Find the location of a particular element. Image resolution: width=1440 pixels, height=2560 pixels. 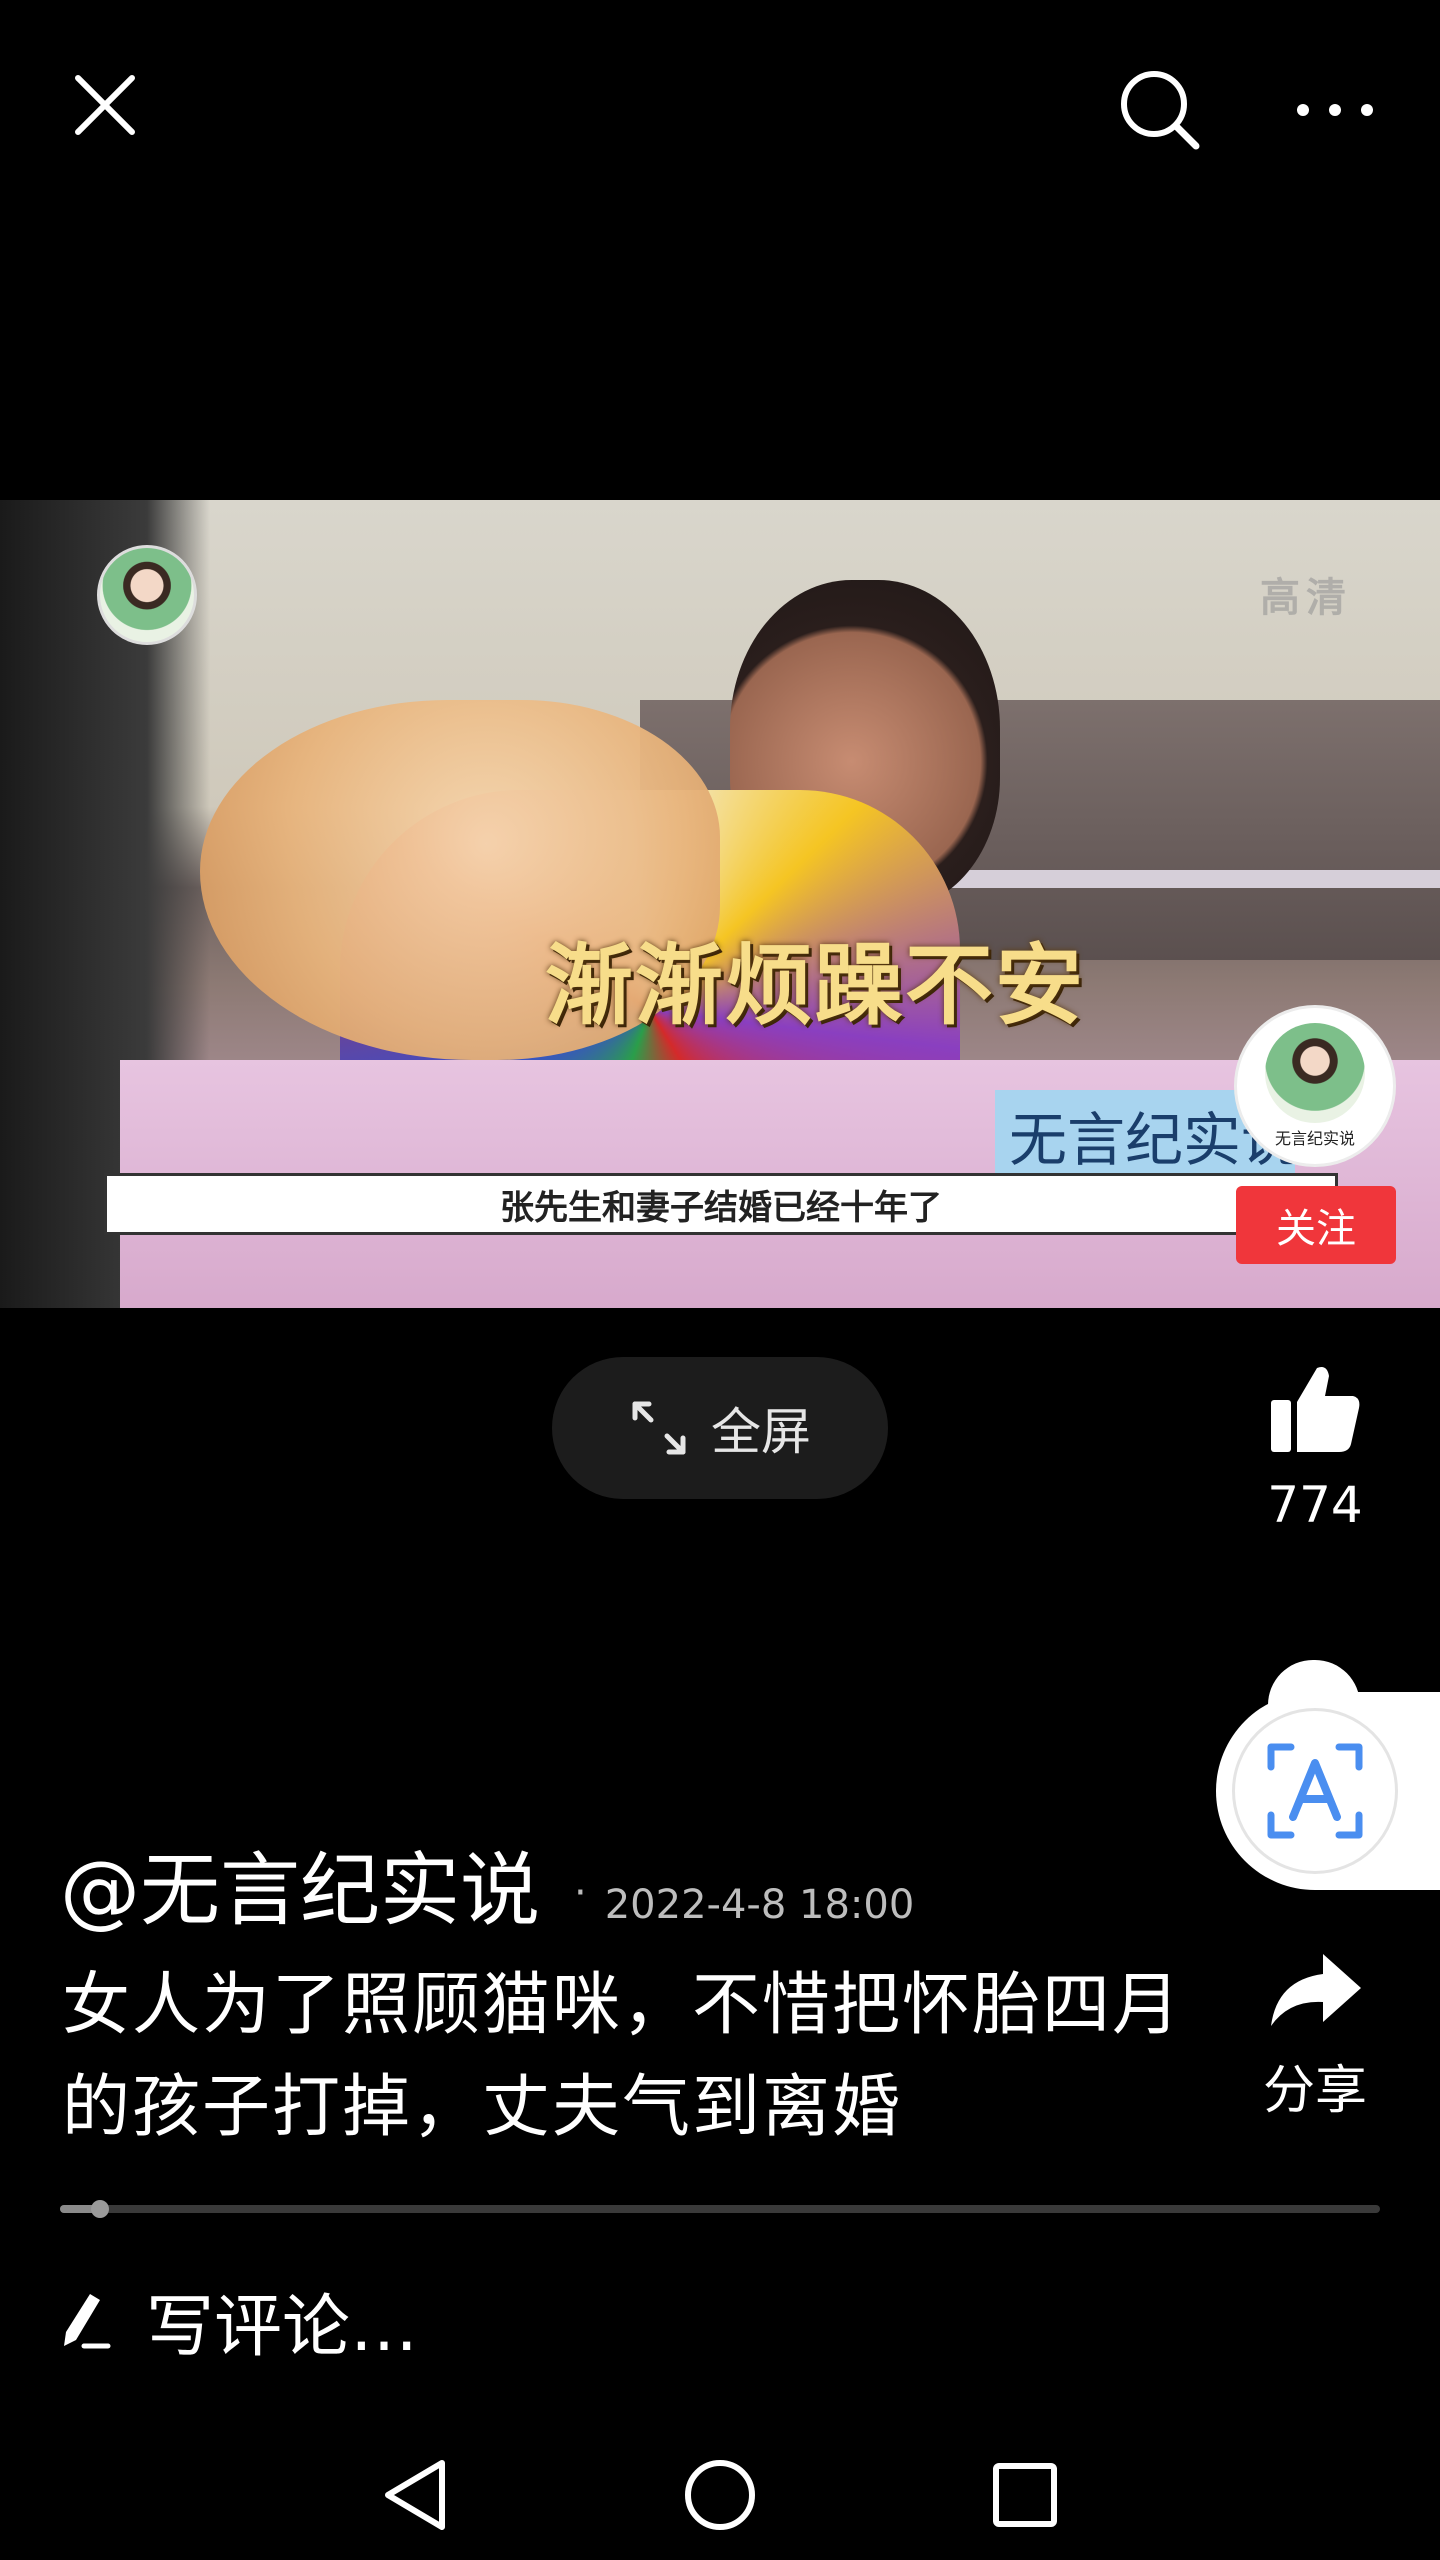

more-icon is located at coordinates (1335, 110).